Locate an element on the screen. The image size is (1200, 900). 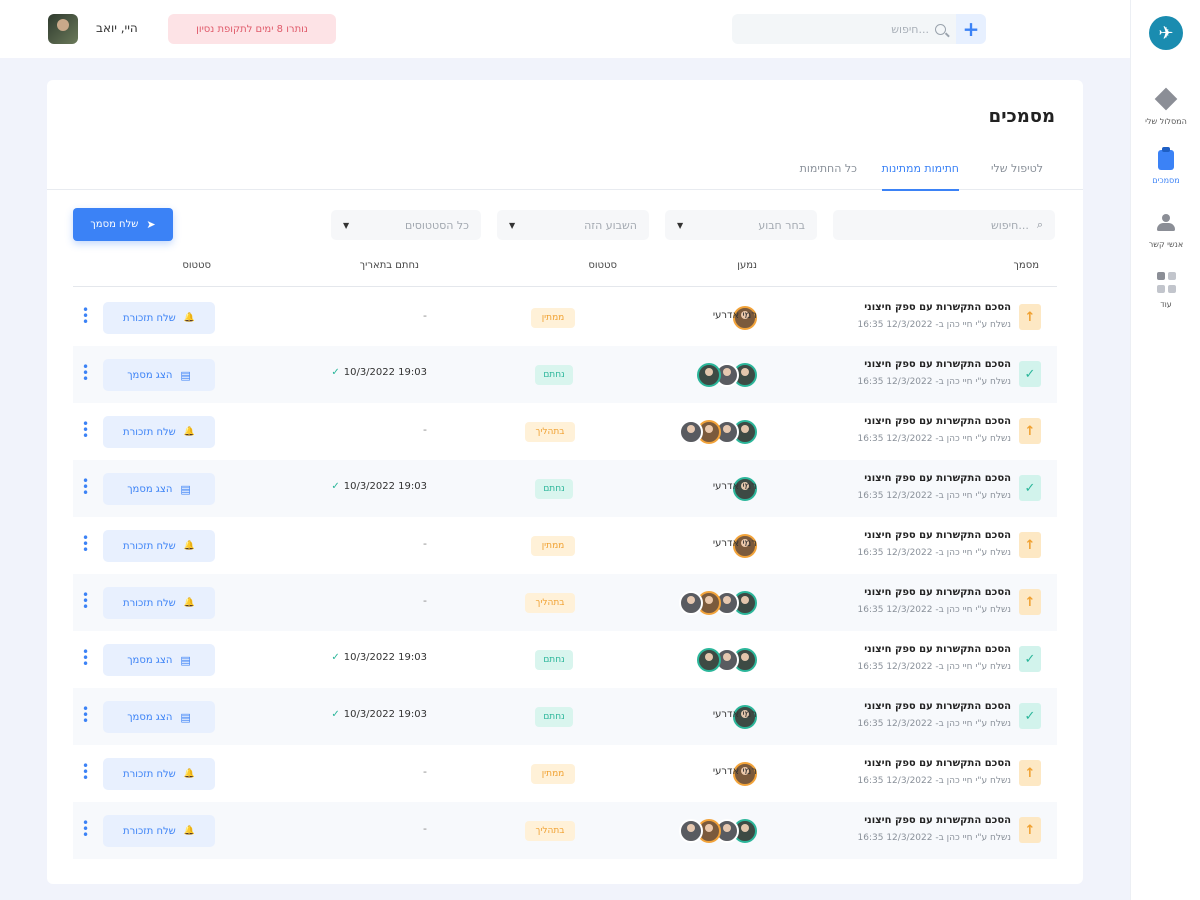
status-select-value: כל הסטטוסים is located at coordinates (436, 225).